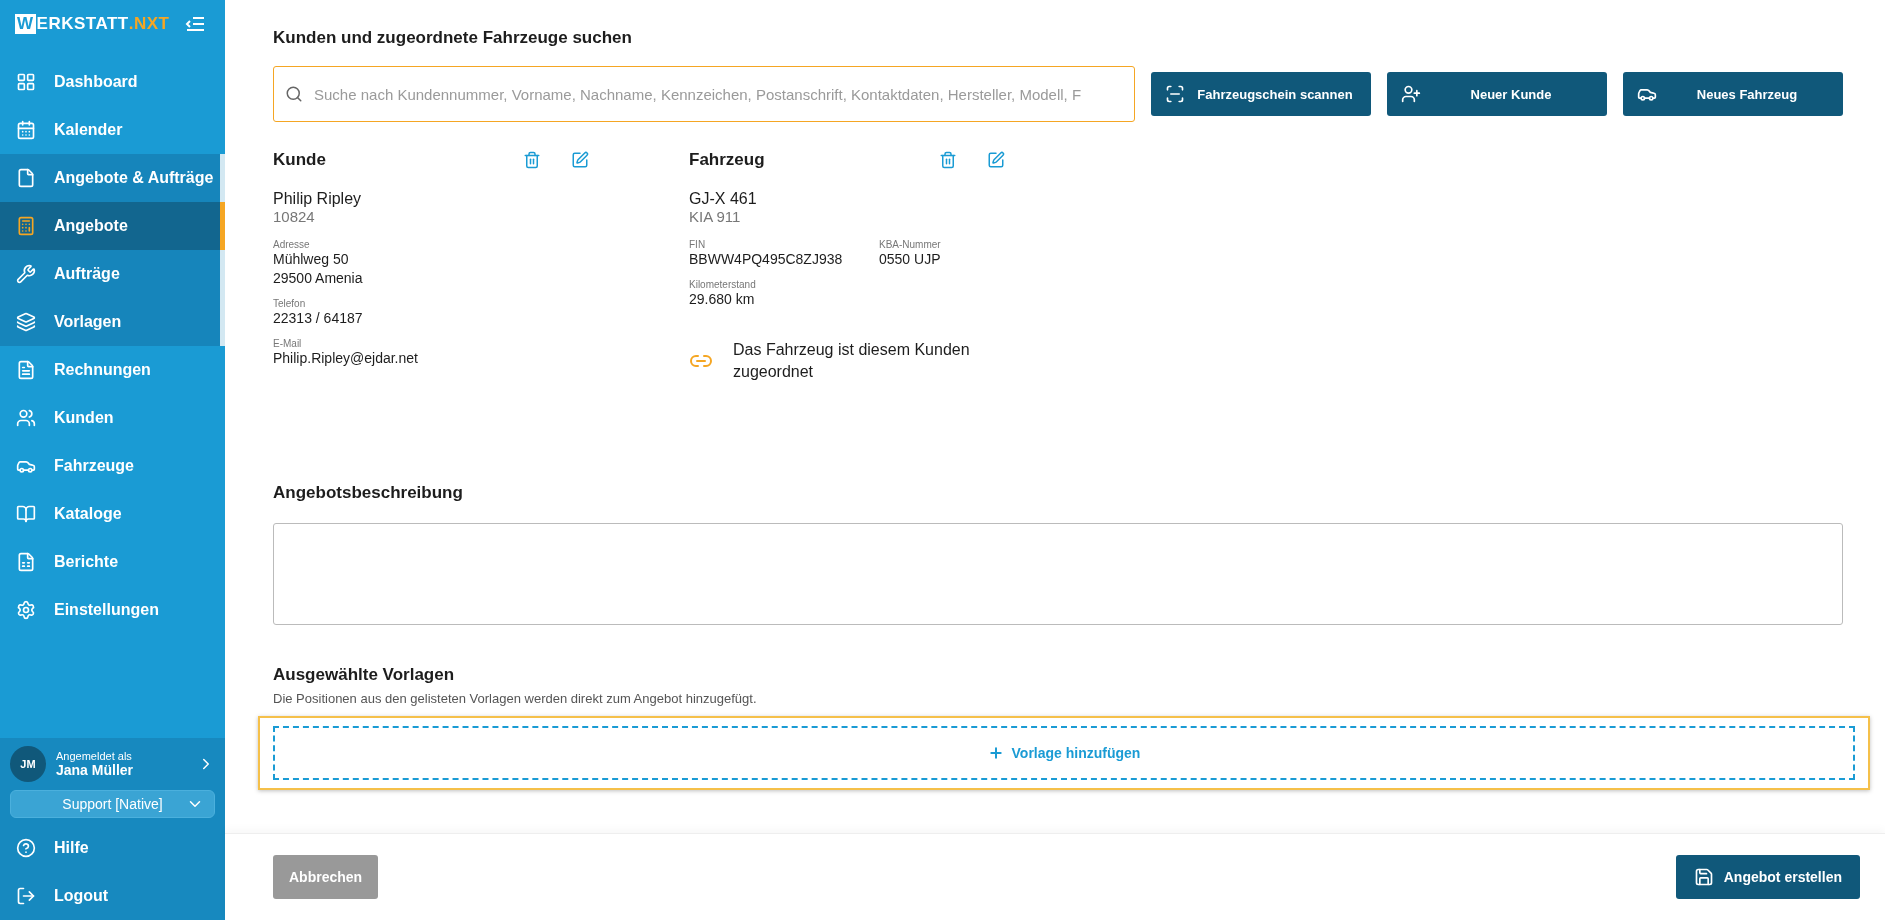 This screenshot has width=1885, height=920. Describe the element at coordinates (723, 284) in the screenshot. I see `field-label: Kilometerstand` at that location.